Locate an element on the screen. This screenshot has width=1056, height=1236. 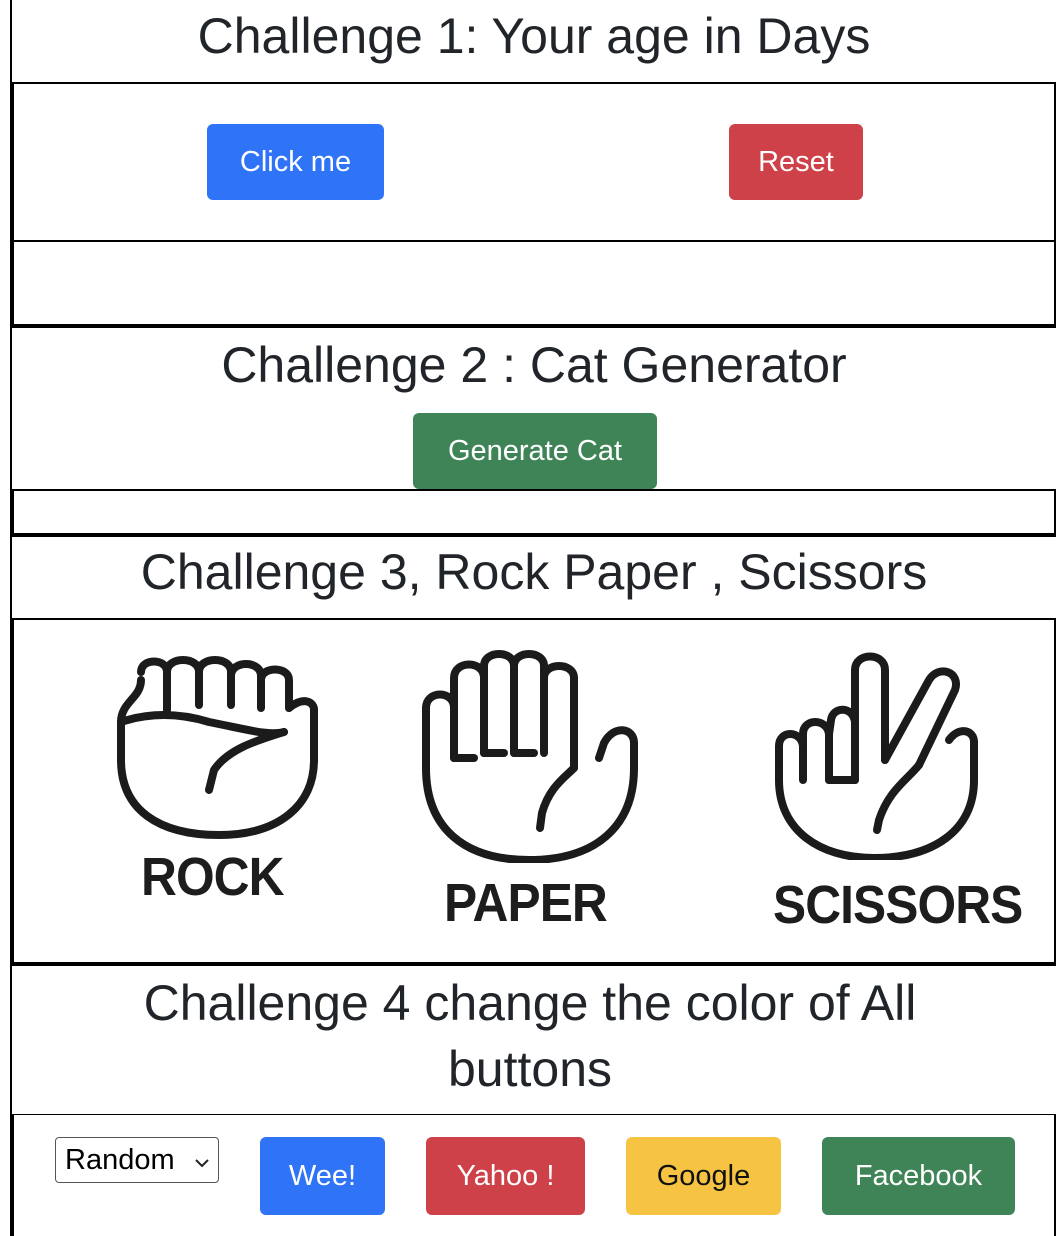
reset-button: Reset is located at coordinates (796, 162).